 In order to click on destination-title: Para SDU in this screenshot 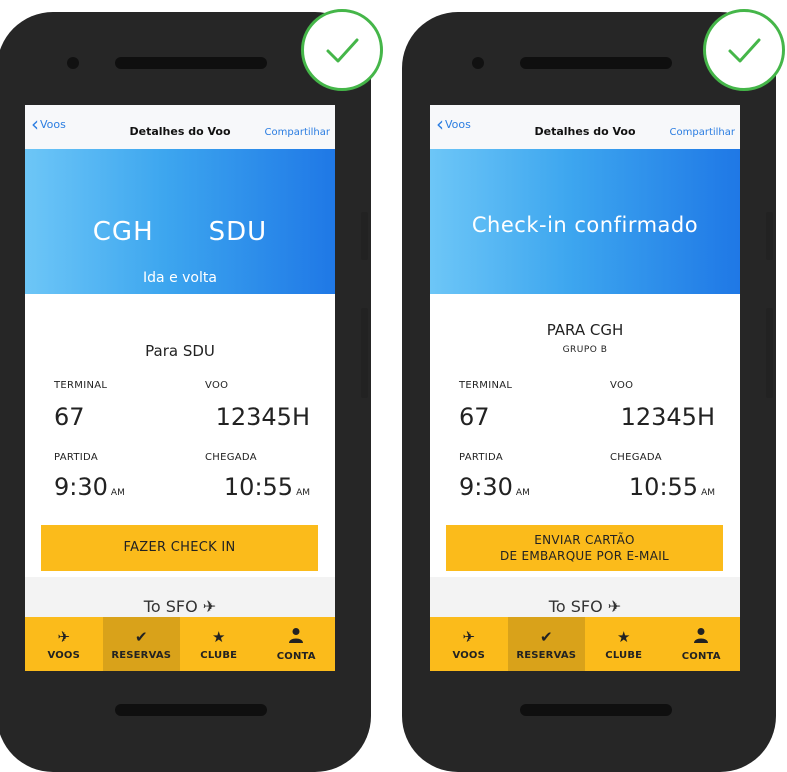, I will do `click(180, 351)`.